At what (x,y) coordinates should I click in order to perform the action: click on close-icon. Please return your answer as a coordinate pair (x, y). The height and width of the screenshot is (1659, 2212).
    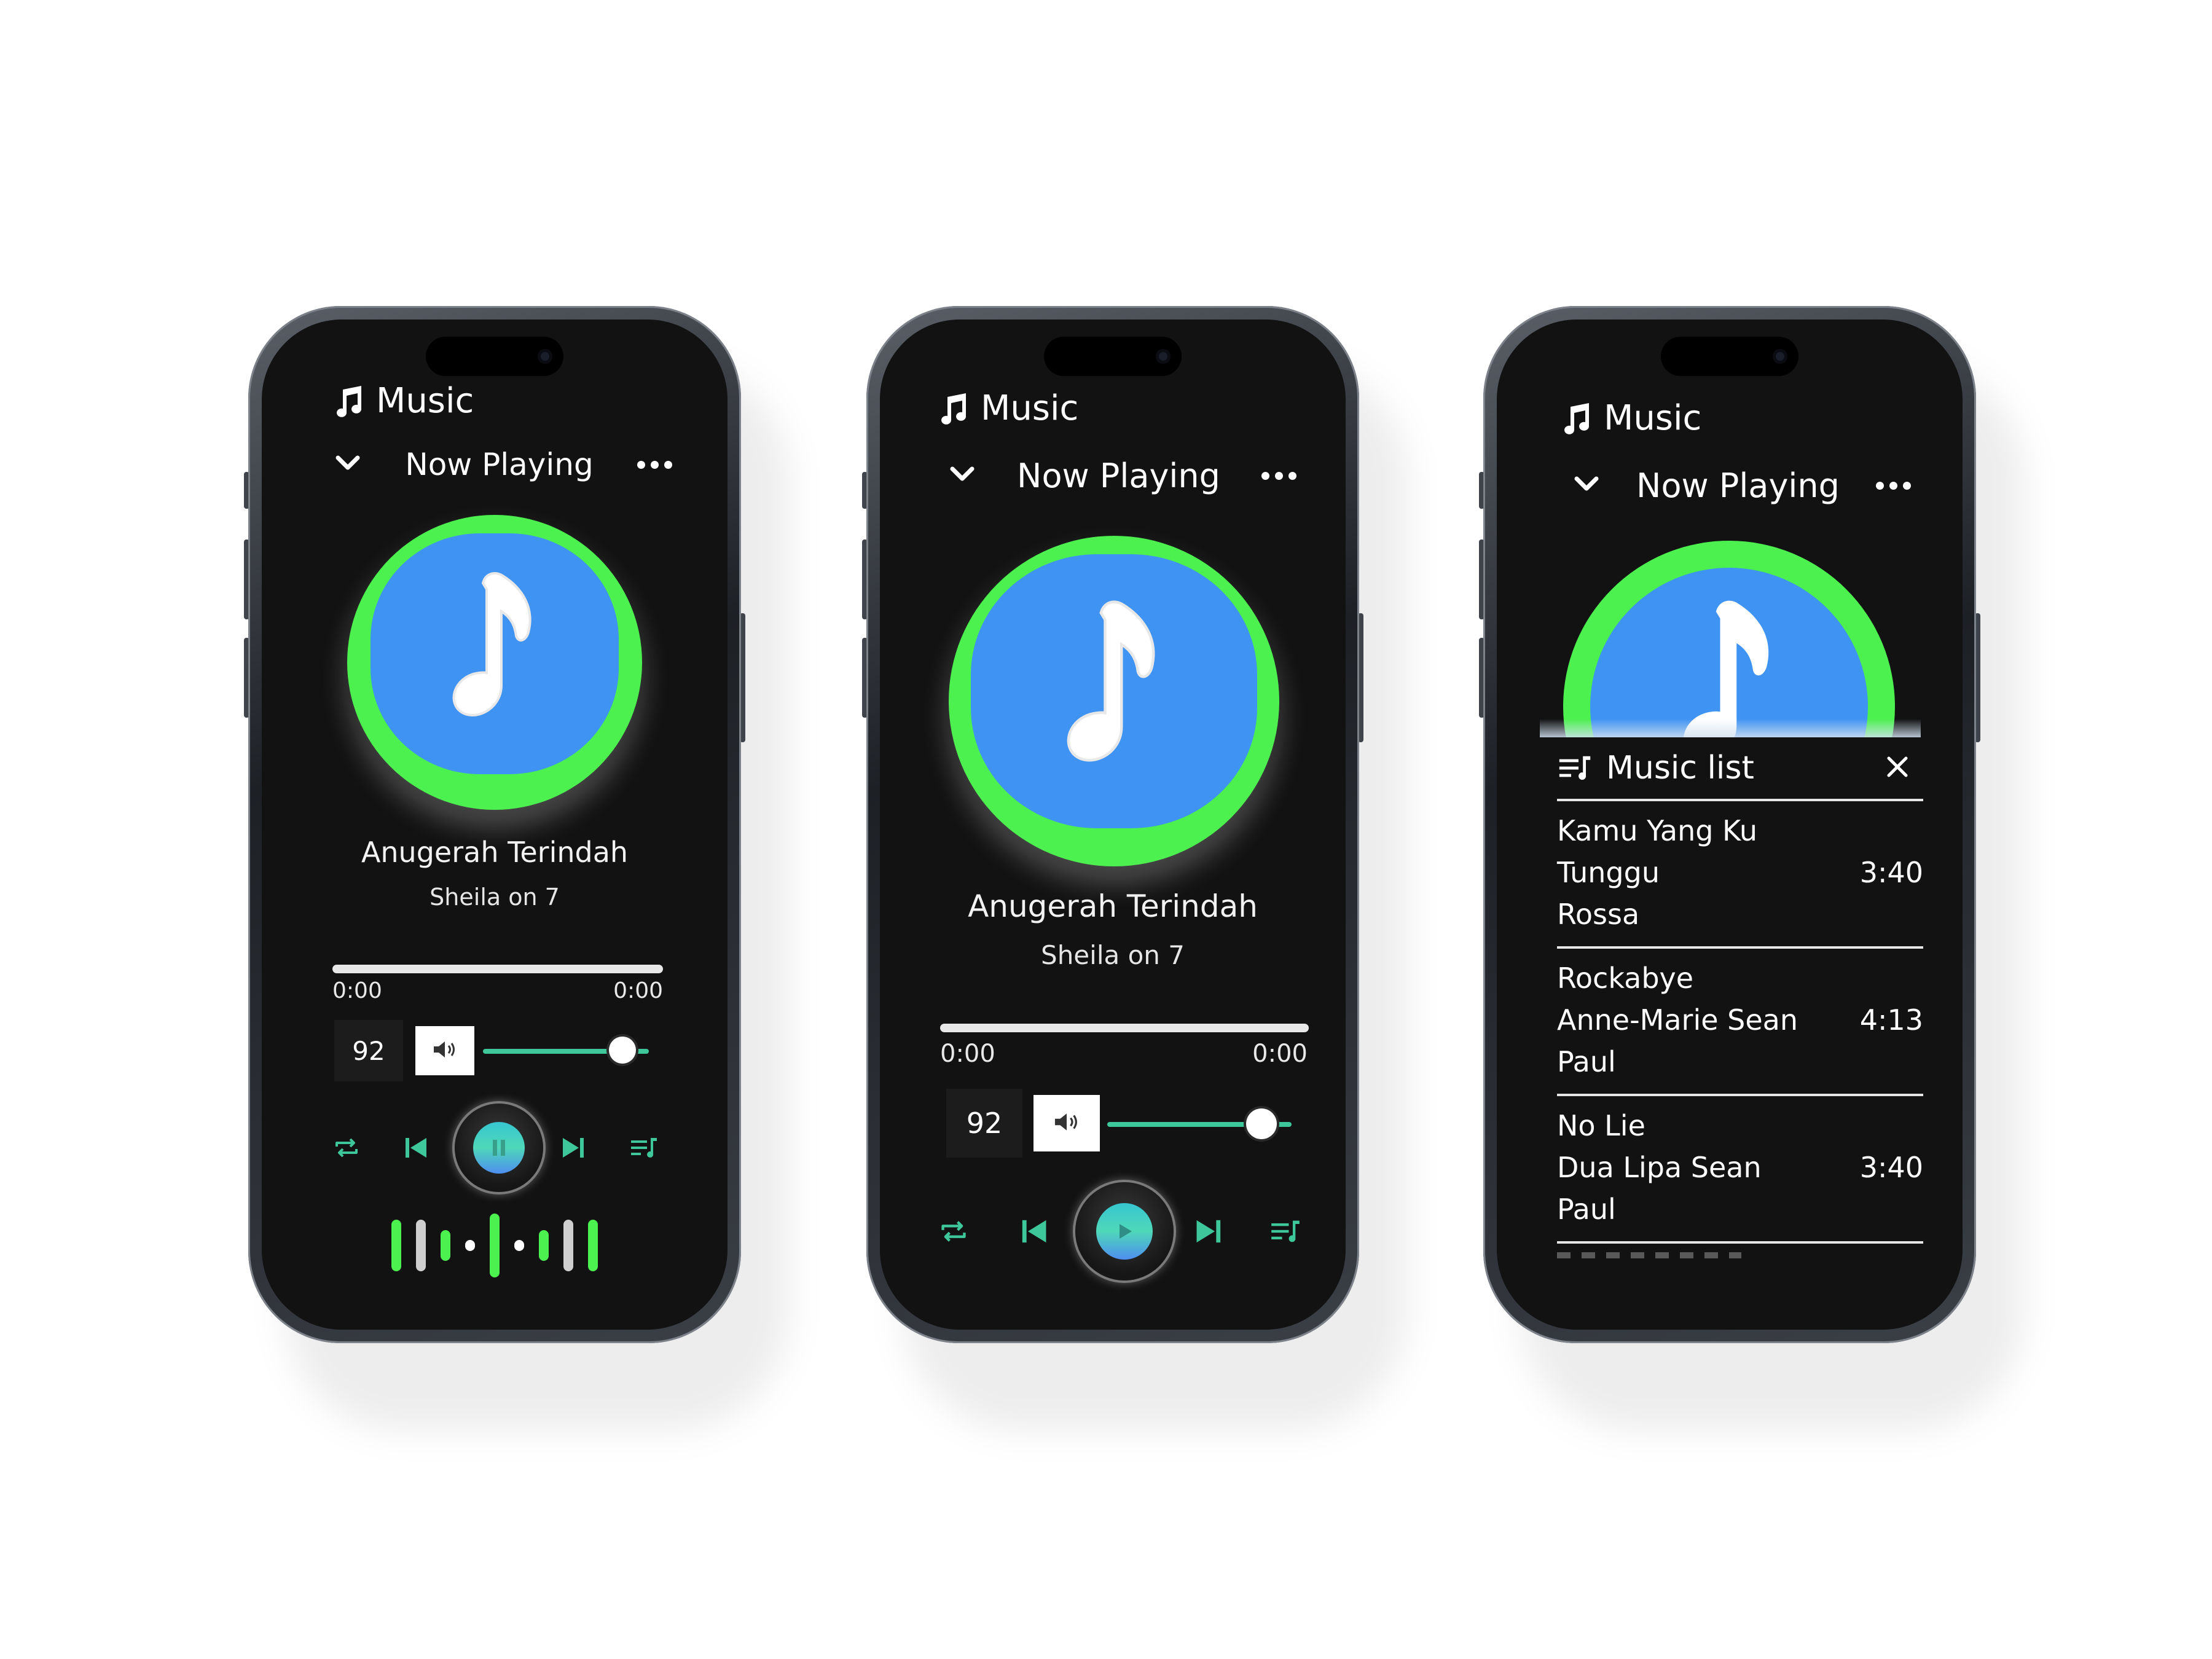
    Looking at the image, I should click on (1897, 768).